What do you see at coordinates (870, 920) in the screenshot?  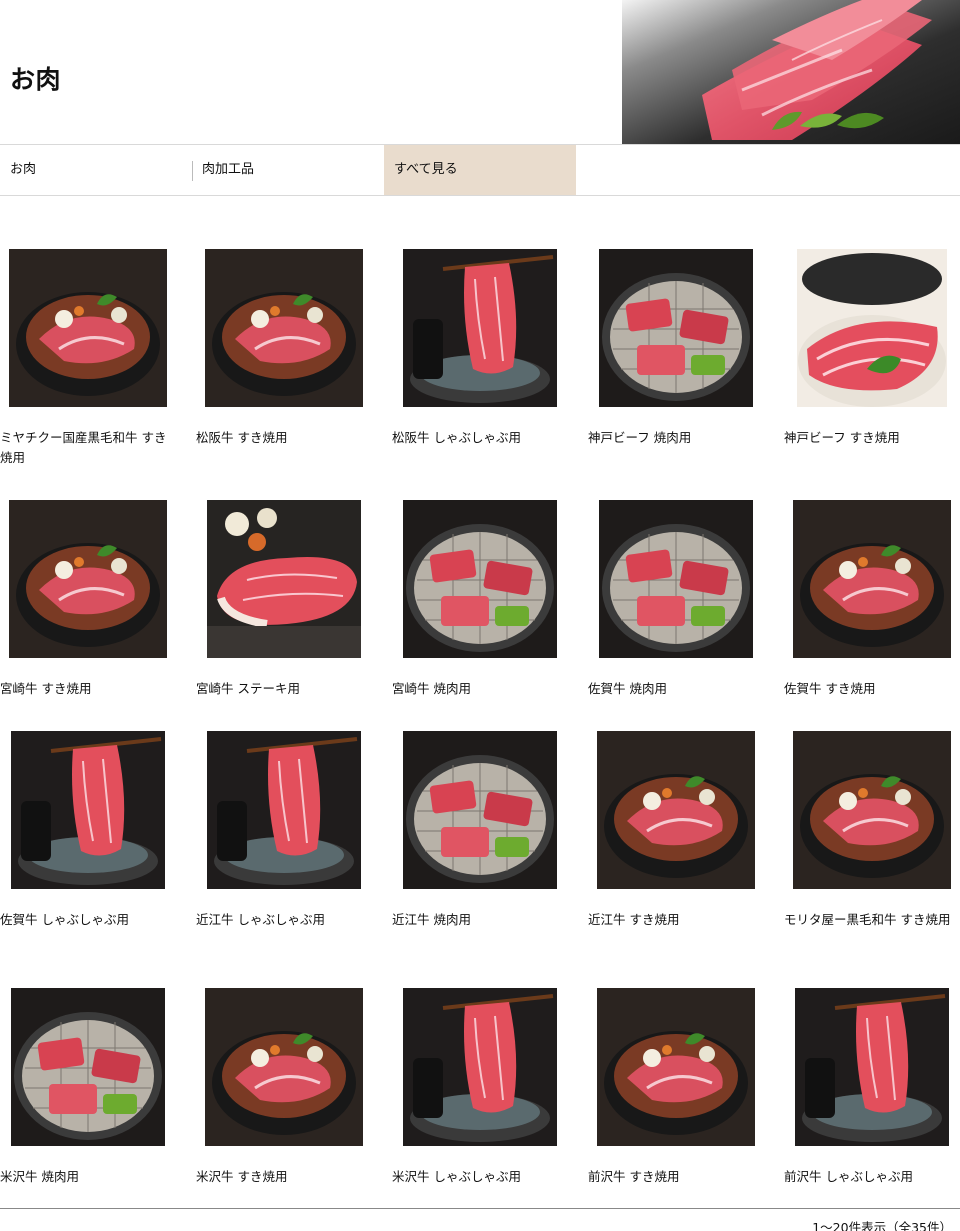 I see `product-name: モリタ屋ー黒毛和牛 すき焼用` at bounding box center [870, 920].